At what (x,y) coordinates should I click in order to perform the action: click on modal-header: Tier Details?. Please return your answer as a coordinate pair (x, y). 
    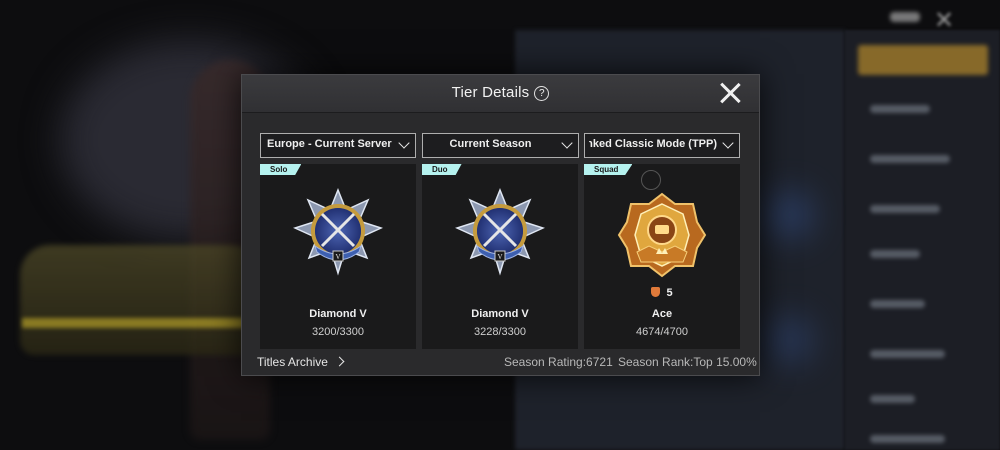
    Looking at the image, I should click on (500, 94).